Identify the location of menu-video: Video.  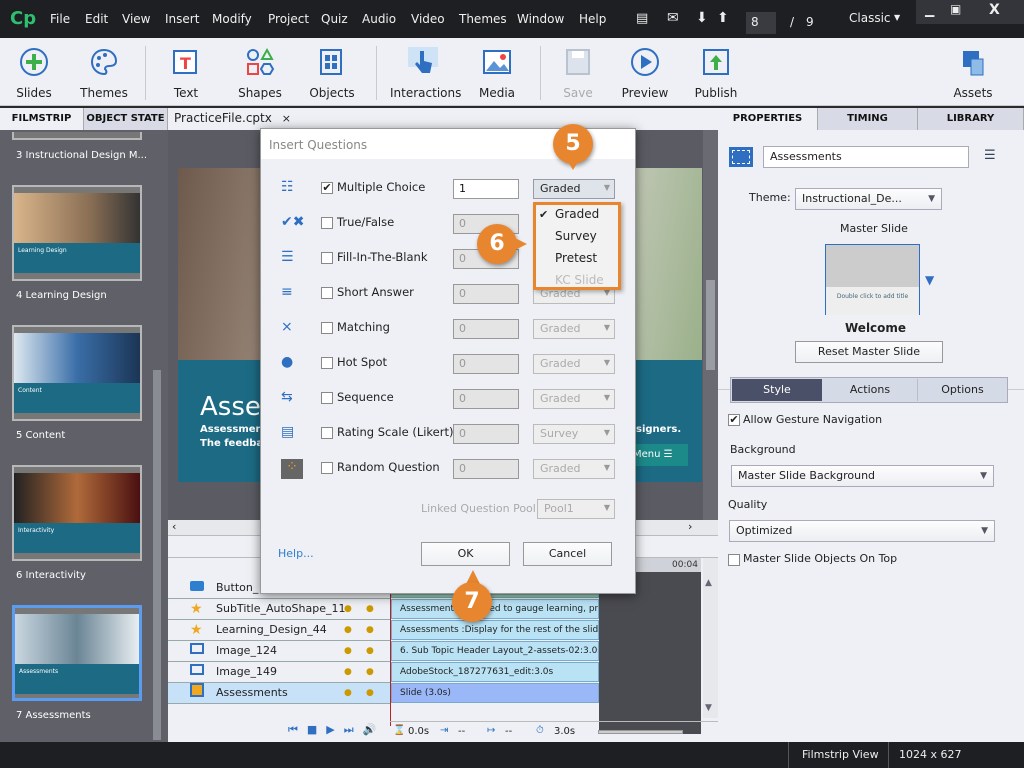
(428, 19).